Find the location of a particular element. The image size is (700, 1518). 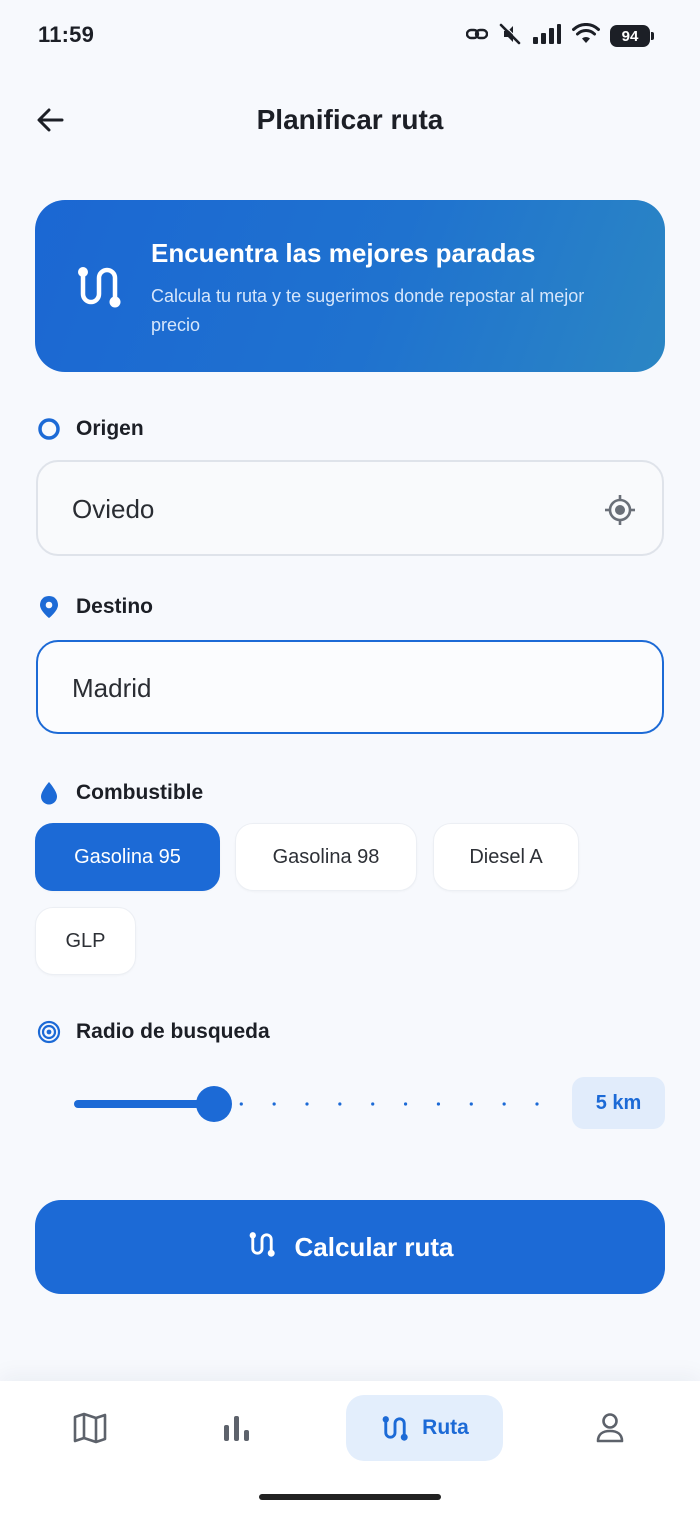

nav-item-profile is located at coordinates (610, 1428).